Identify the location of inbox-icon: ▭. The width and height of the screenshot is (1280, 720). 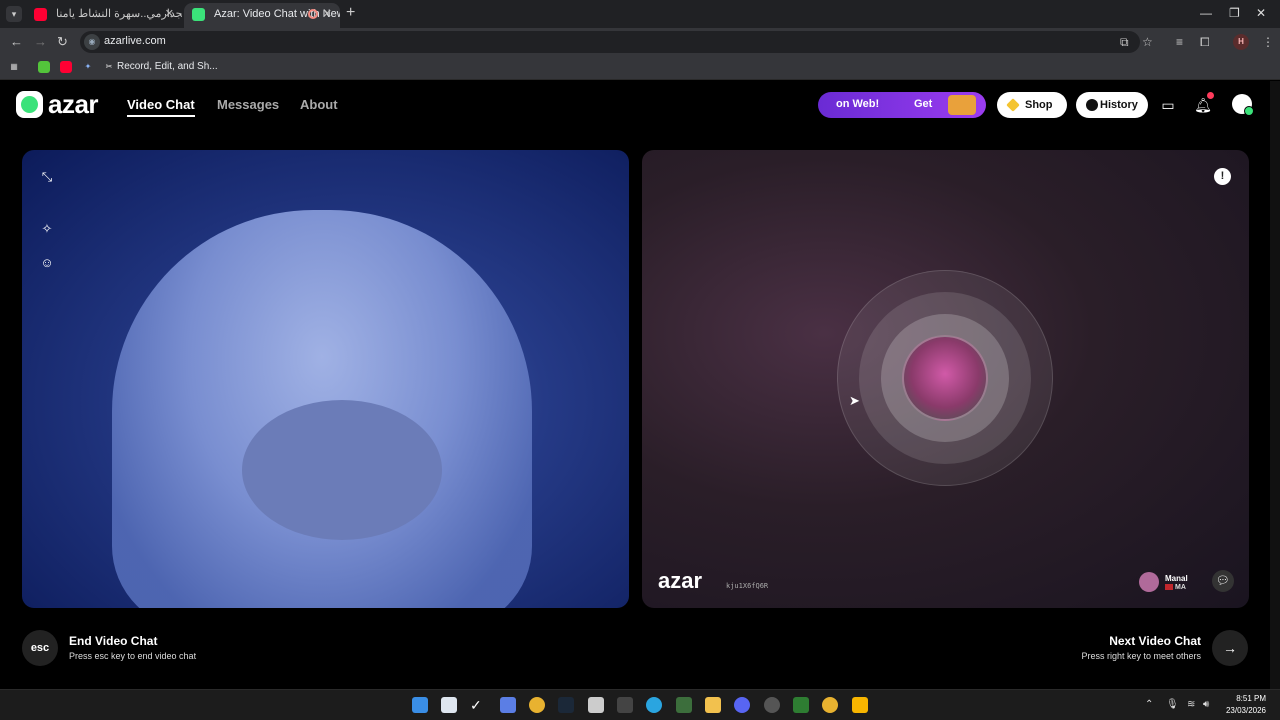
(1168, 105).